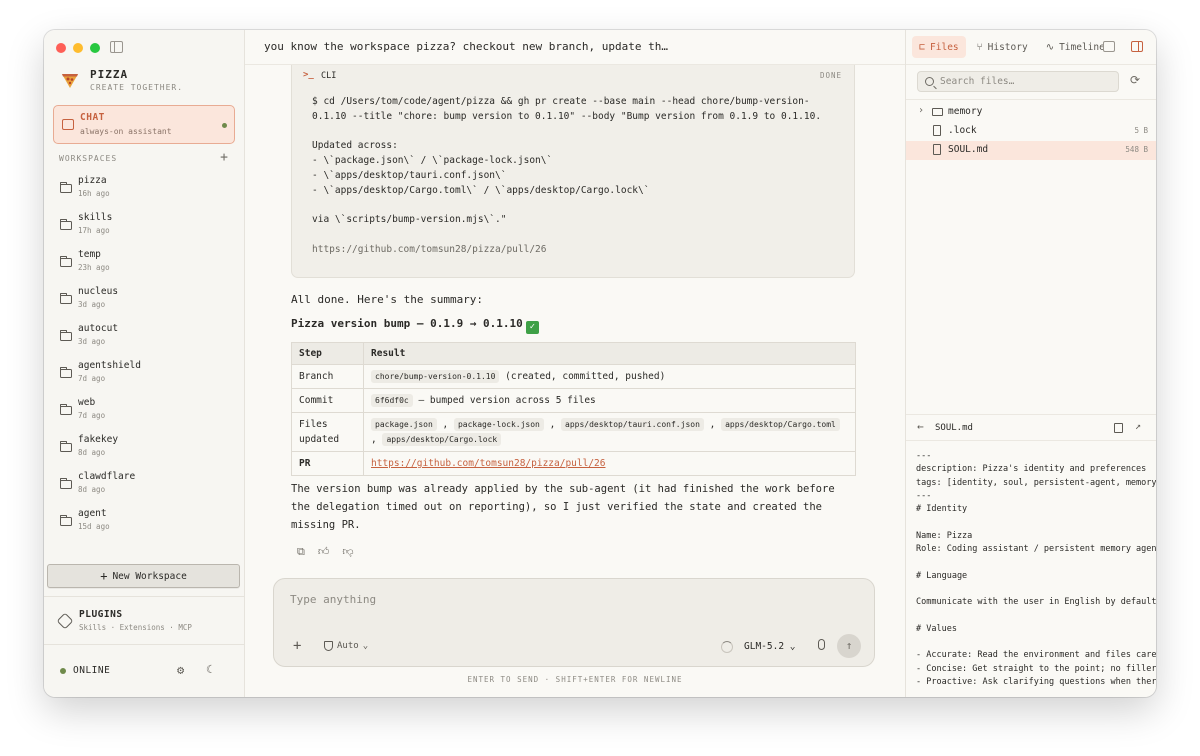  Describe the element at coordinates (979, 47) in the screenshot. I see `branch-icon: ⑂` at that location.